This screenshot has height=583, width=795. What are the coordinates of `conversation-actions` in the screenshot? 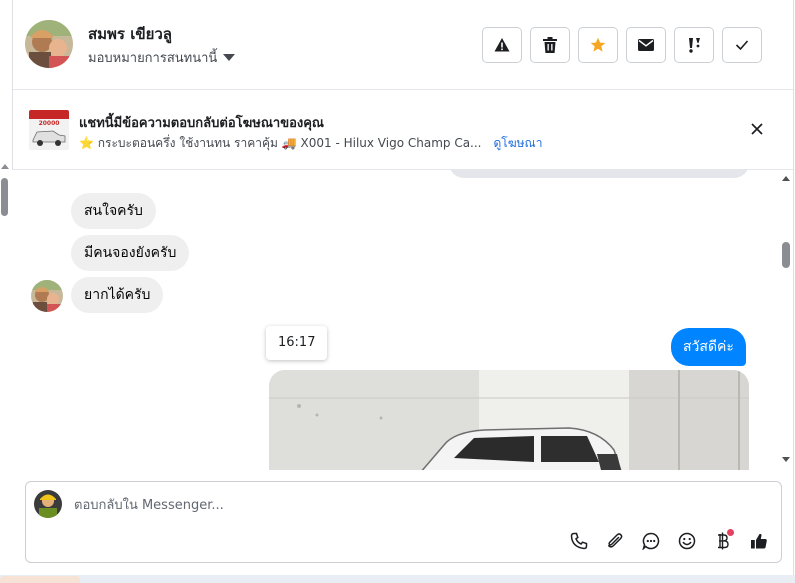 It's located at (622, 45).